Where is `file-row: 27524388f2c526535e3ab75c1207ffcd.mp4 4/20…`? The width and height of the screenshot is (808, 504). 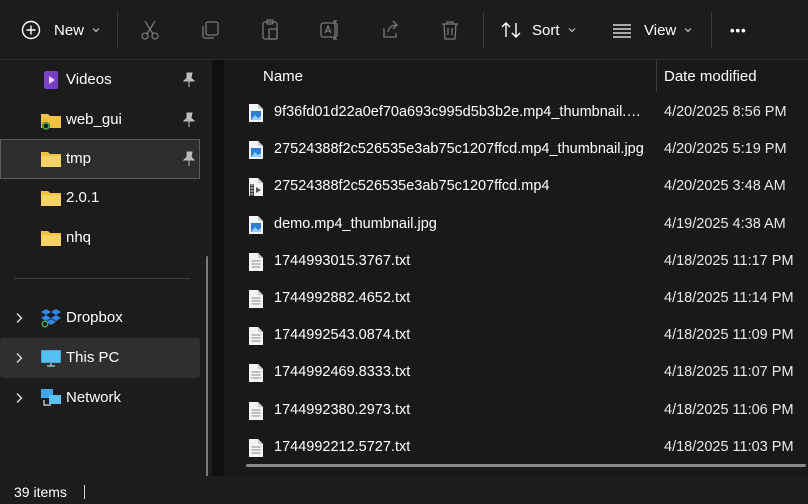 file-row: 27524388f2c526535e3ab75c1207ffcd.mp4 4/20… is located at coordinates (523, 186).